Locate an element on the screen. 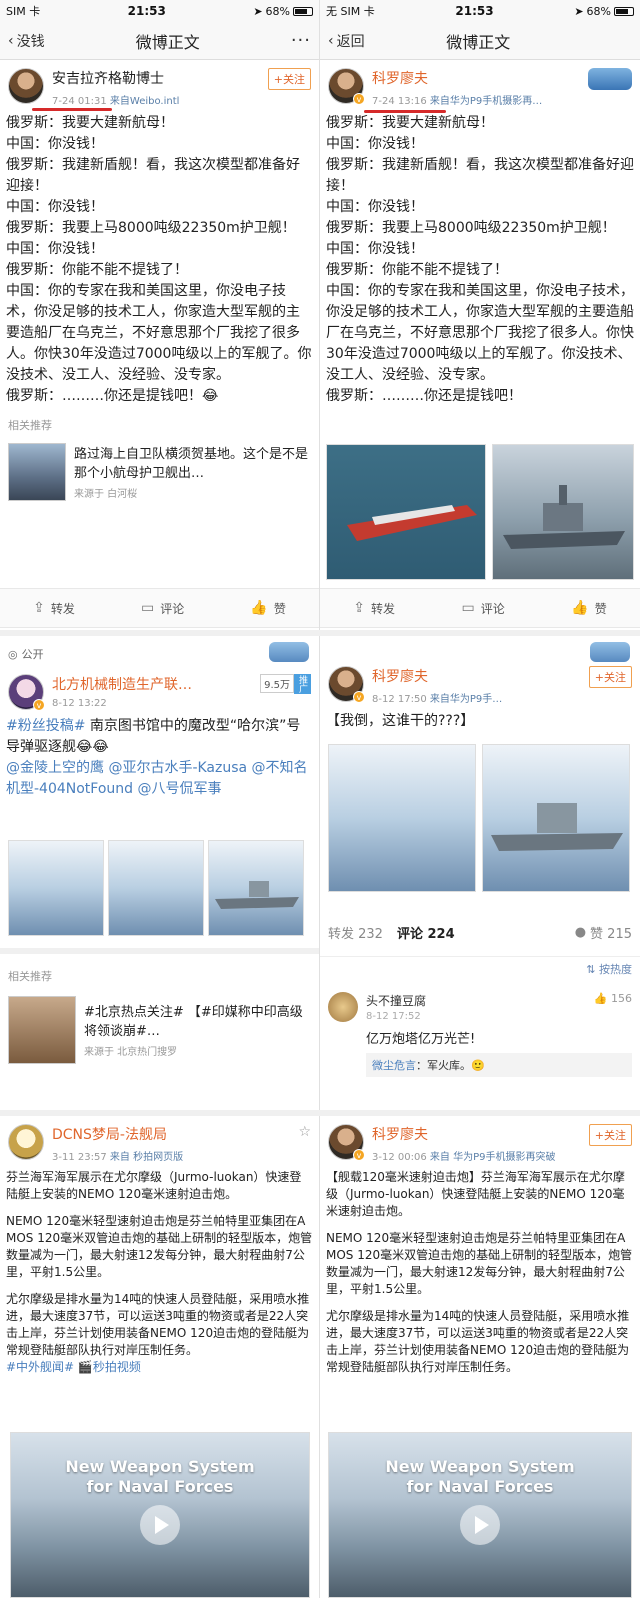  action-bar: ⇪ 转发 ▭ 评论 👍 赞 is located at coordinates (159, 608).